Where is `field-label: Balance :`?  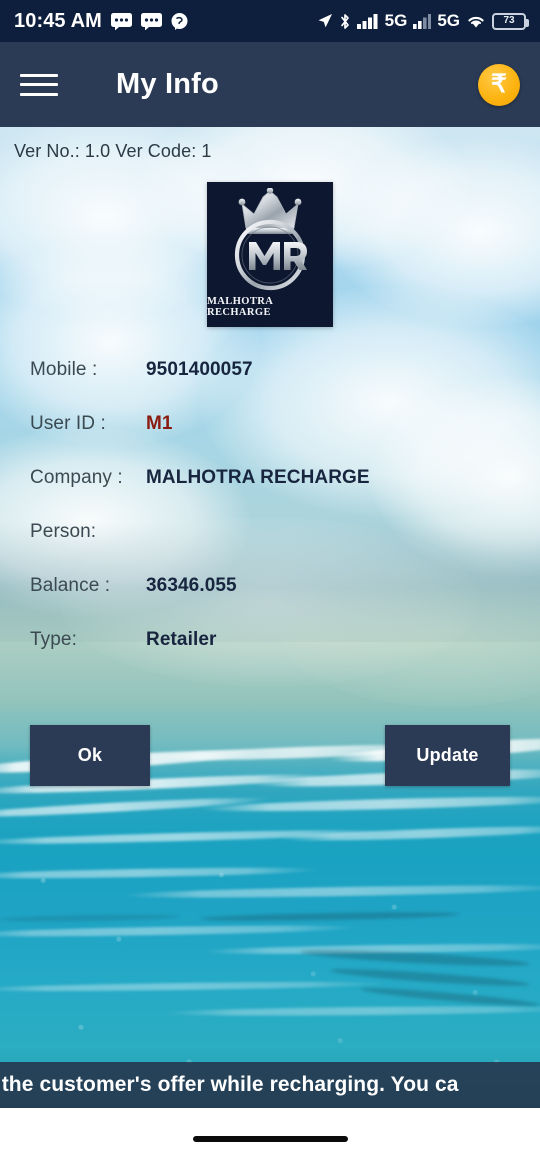
field-label: Balance : is located at coordinates (70, 585).